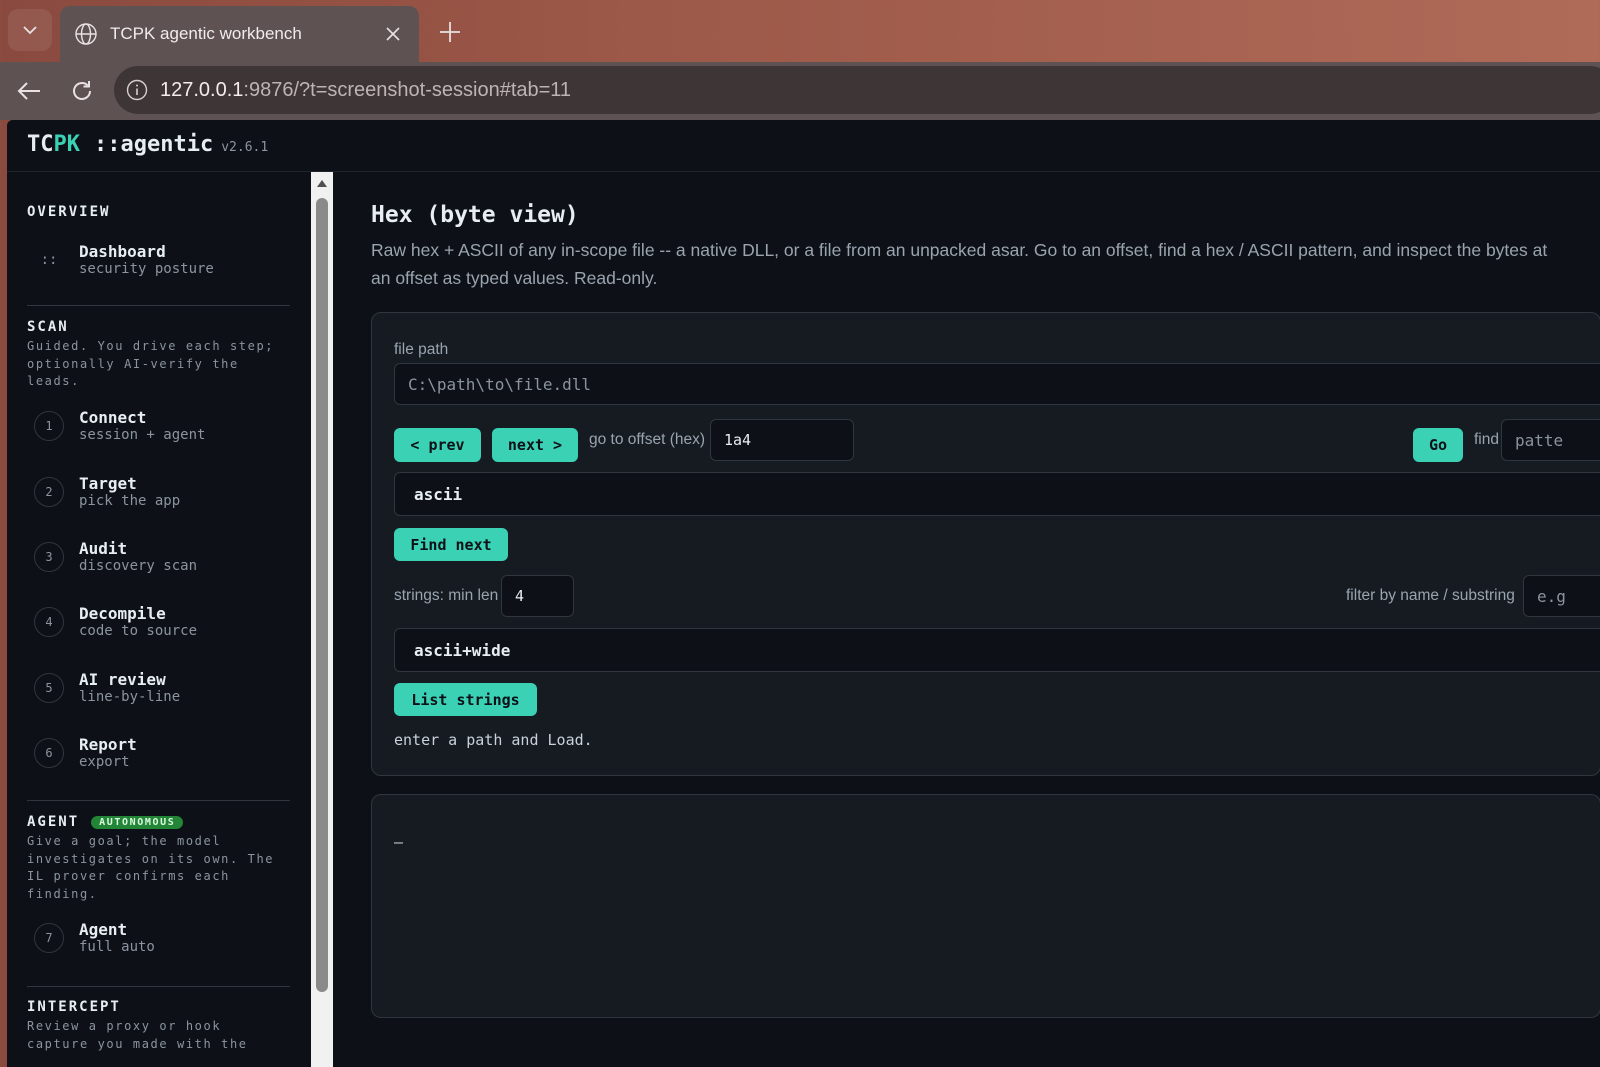 The width and height of the screenshot is (1600, 1067). I want to click on sidebar-item-connect: 1 Connect session + agent, so click(159, 426).